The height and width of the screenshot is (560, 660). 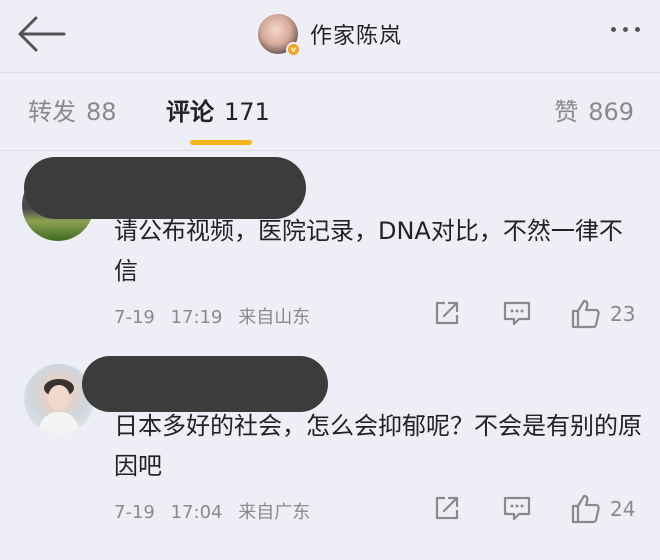 What do you see at coordinates (613, 29) in the screenshot?
I see `more-horizontal-icon` at bounding box center [613, 29].